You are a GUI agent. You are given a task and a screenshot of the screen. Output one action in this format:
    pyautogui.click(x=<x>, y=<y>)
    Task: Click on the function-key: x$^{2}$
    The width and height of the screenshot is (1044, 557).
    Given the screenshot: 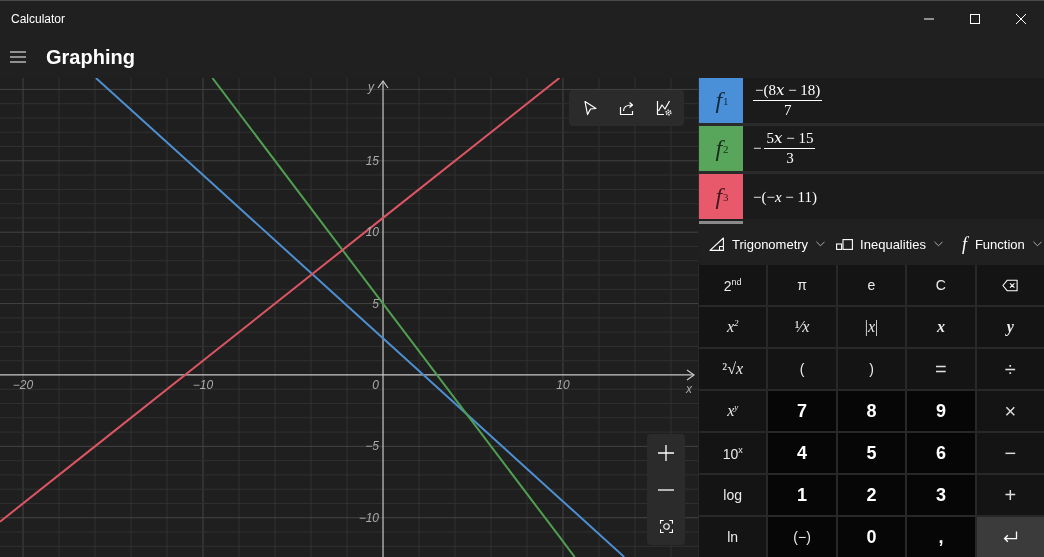 What is the action you would take?
    pyautogui.click(x=733, y=327)
    